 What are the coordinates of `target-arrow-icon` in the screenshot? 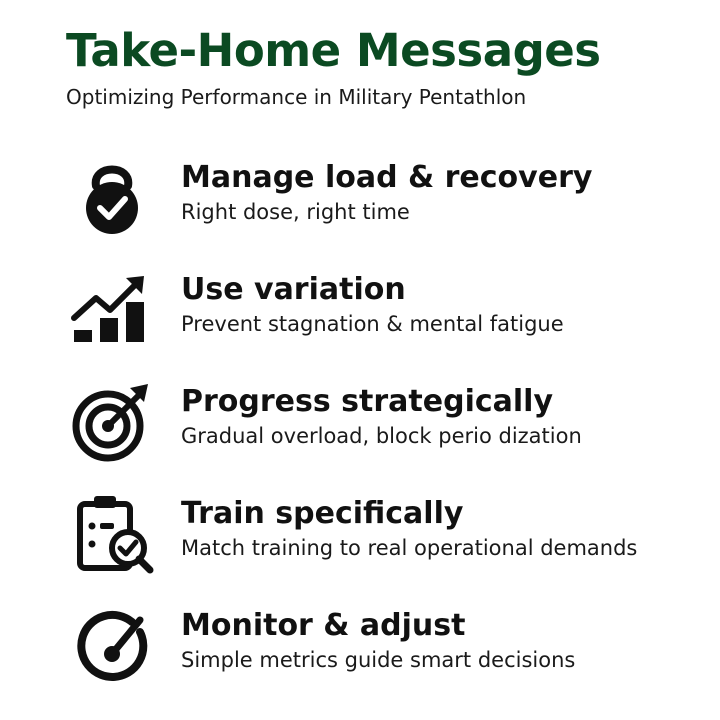 It's located at (112, 422).